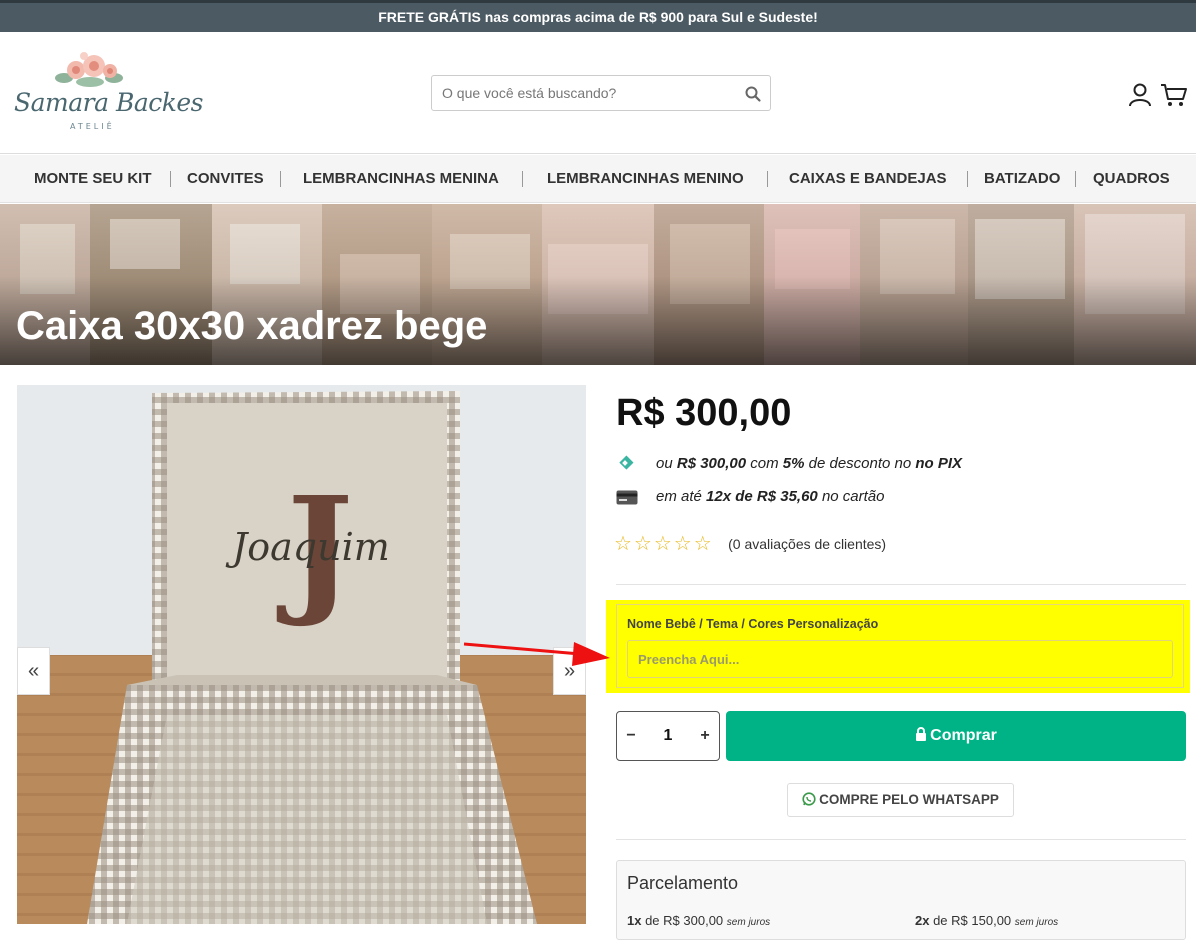  I want to click on nav-item-quadros: QUADROS, so click(1131, 179).